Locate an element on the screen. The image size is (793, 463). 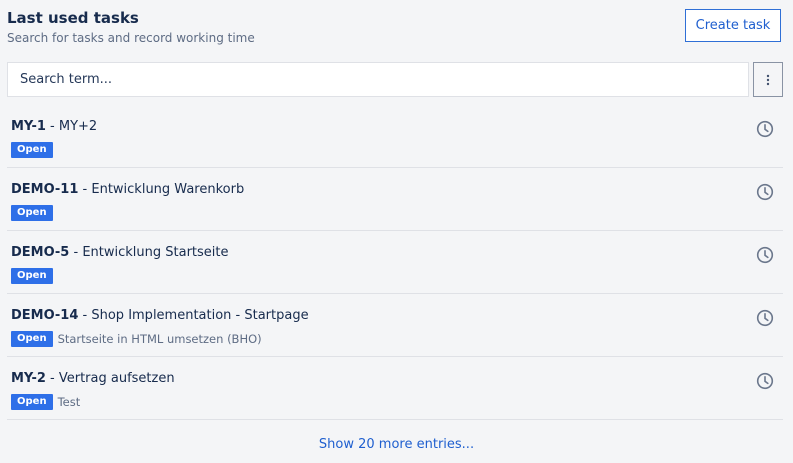
task-key: DEMO-5 is located at coordinates (40, 252).